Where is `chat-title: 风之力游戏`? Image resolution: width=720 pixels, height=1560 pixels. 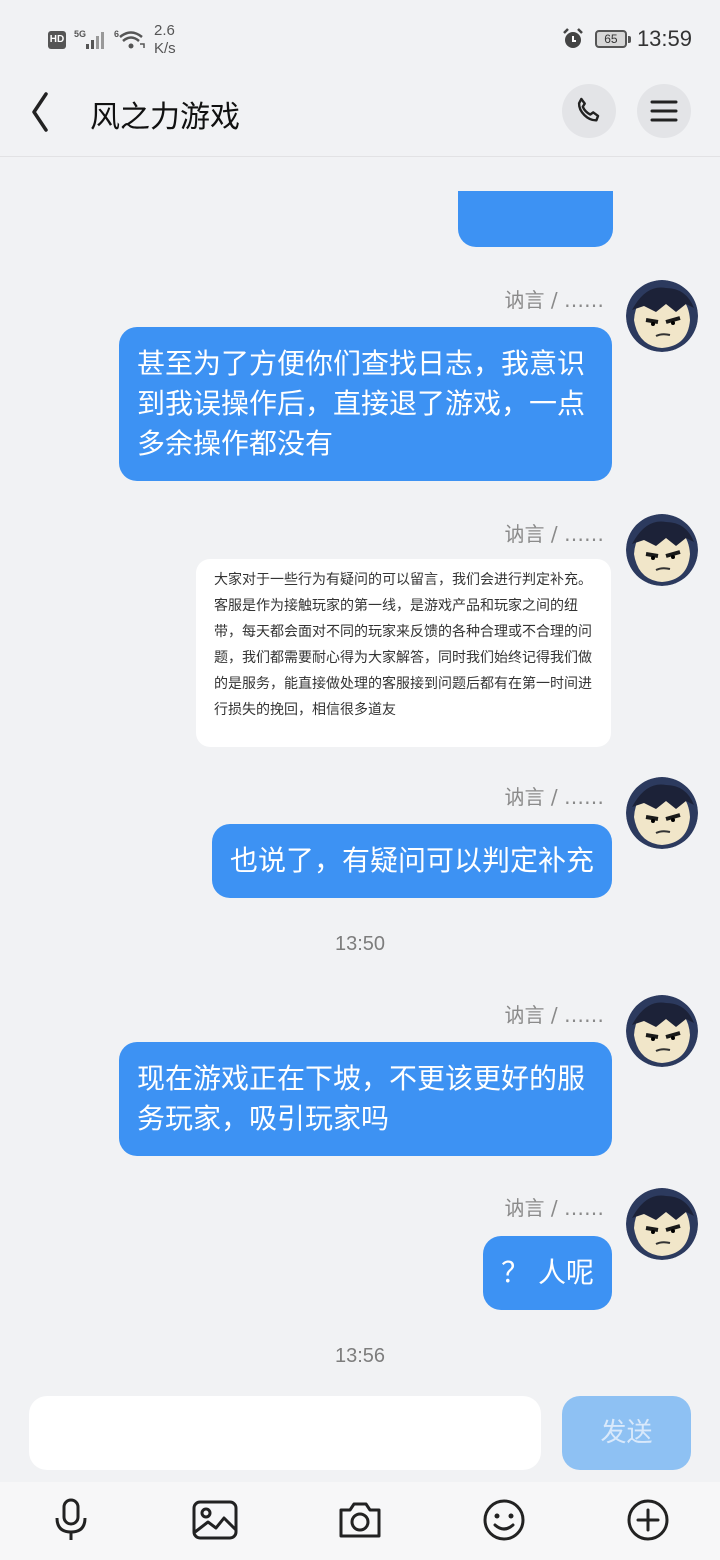
chat-title: 风之力游戏 is located at coordinates (165, 117).